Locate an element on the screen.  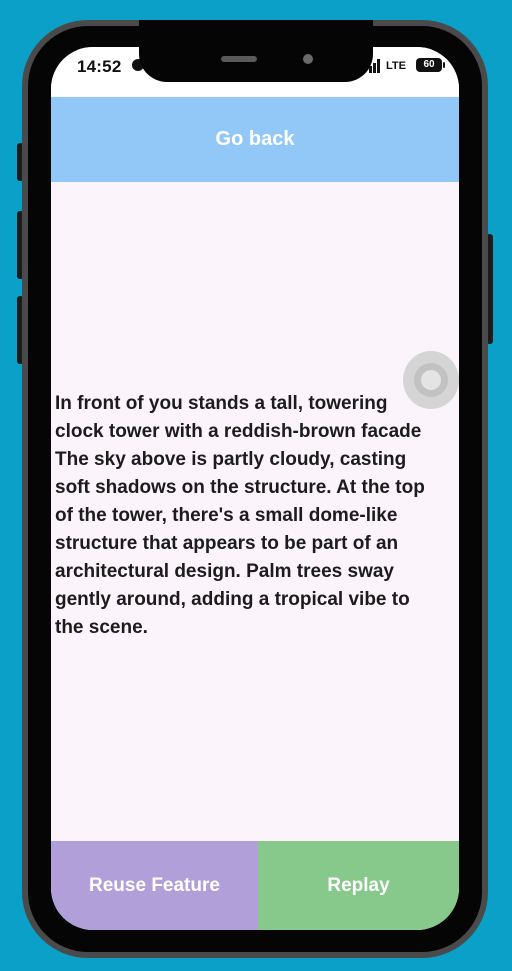
reuse-feature-button: Reuse Feature is located at coordinates (154, 885).